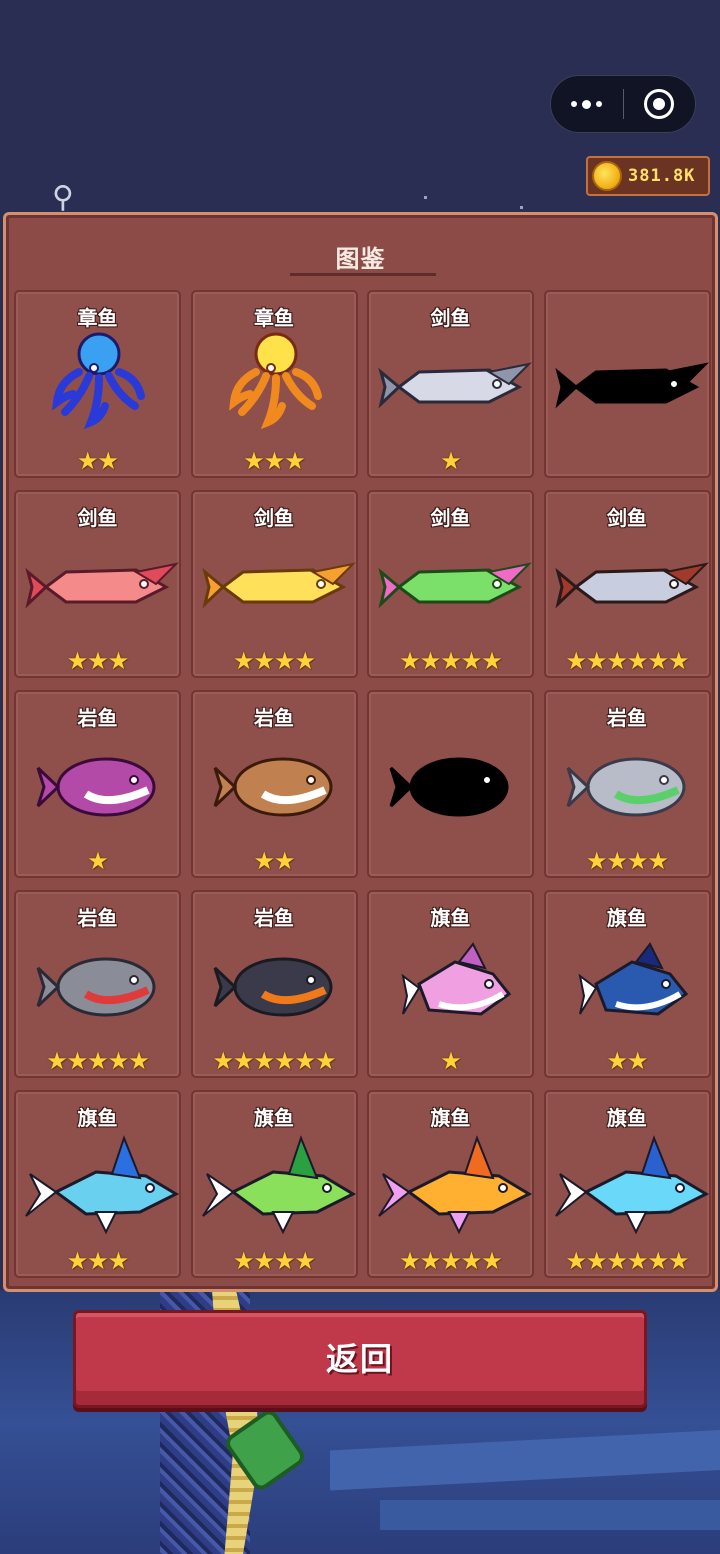 Image resolution: width=720 pixels, height=1554 pixels. What do you see at coordinates (660, 104) in the screenshot?
I see `target-circle-icon` at bounding box center [660, 104].